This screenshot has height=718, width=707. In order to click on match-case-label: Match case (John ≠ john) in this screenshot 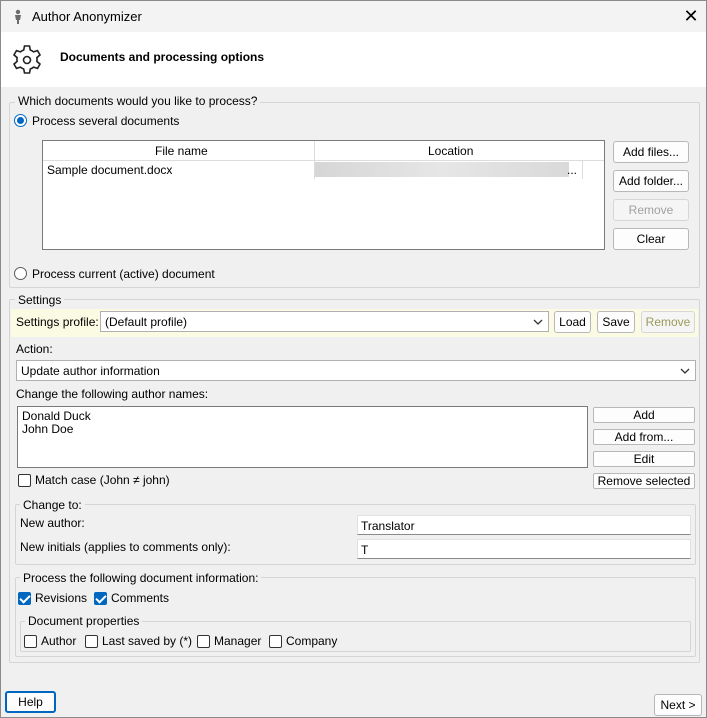, I will do `click(102, 480)`.